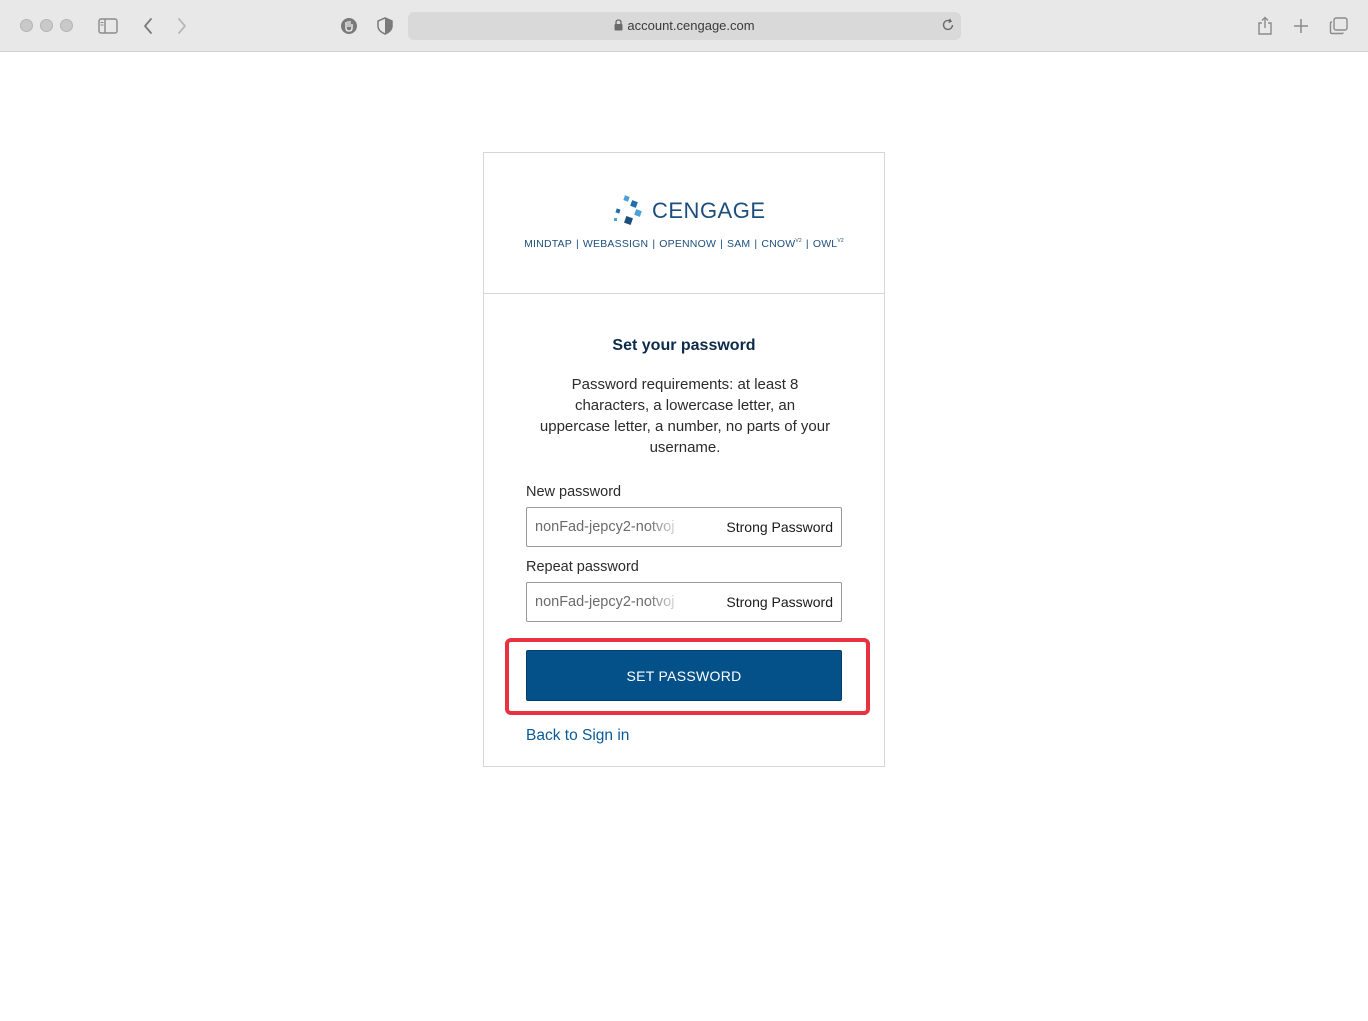 This screenshot has height=1021, width=1368. What do you see at coordinates (709, 210) in the screenshot?
I see `cengage-wordmark: CENGAGE` at bounding box center [709, 210].